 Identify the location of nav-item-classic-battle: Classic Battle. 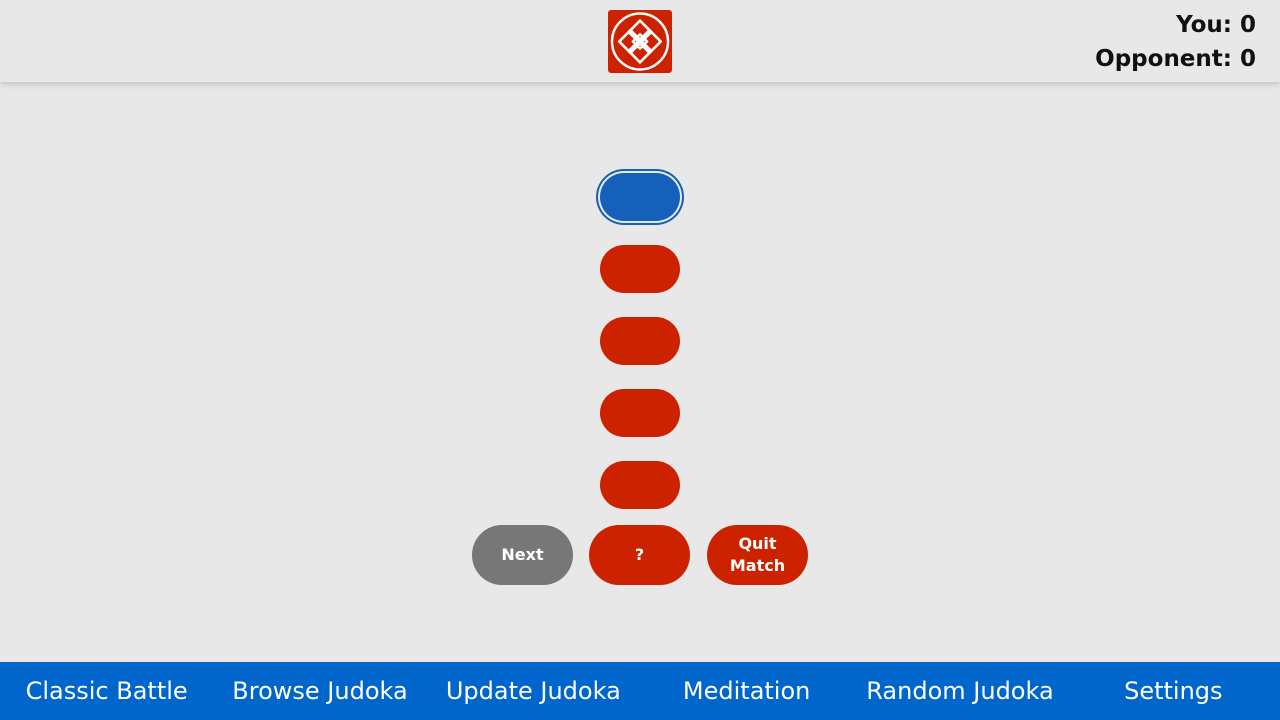
(106, 691).